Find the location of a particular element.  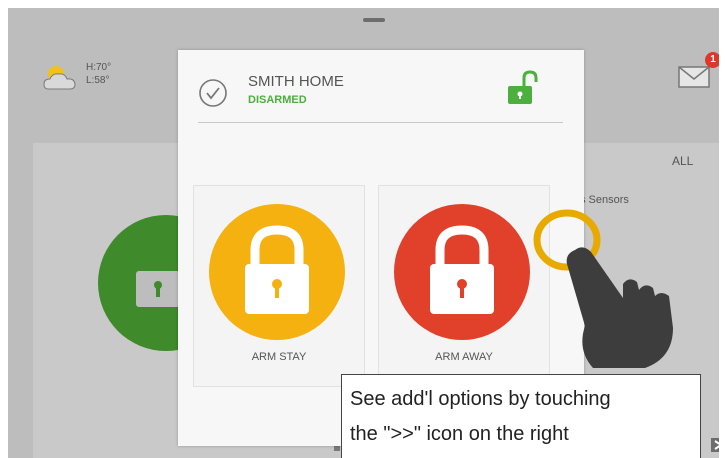

modal-divider is located at coordinates (380, 122).